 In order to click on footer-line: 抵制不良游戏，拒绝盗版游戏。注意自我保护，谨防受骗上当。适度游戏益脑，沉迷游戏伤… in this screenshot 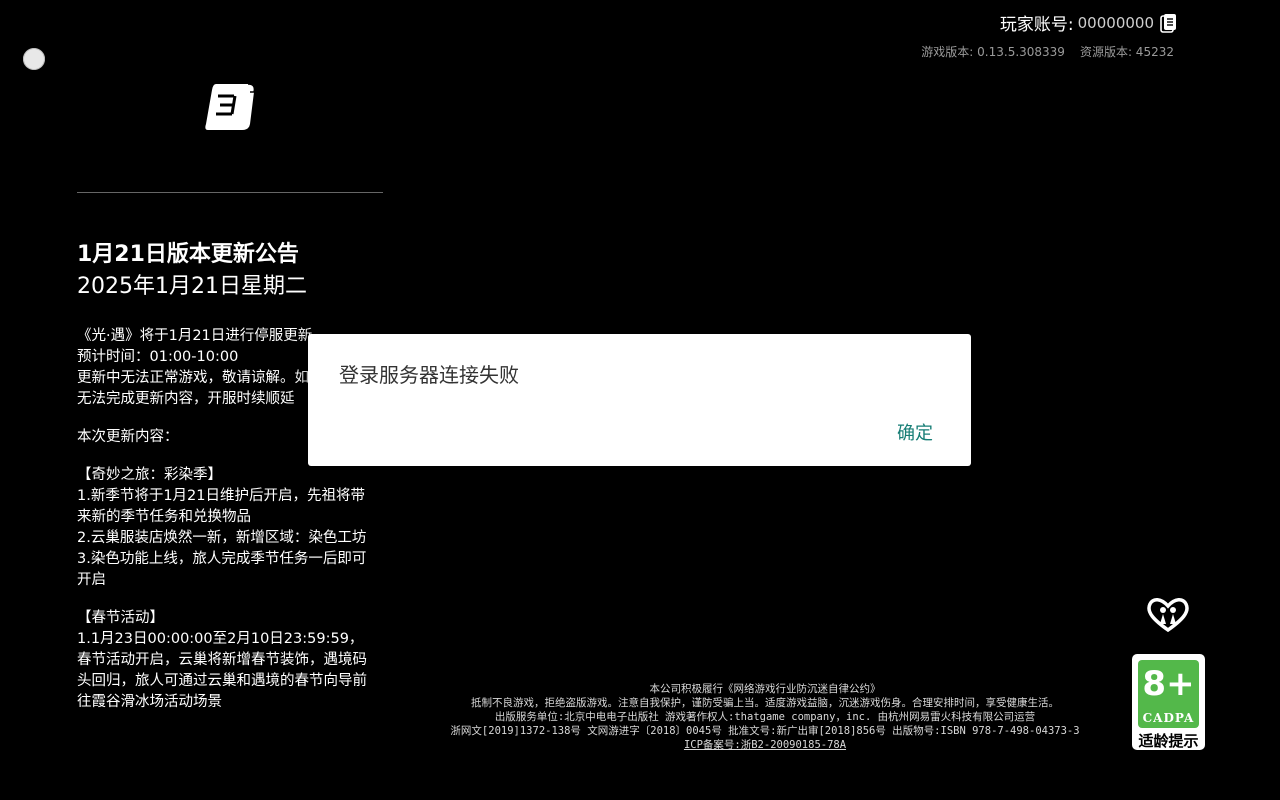, I will do `click(765, 703)`.